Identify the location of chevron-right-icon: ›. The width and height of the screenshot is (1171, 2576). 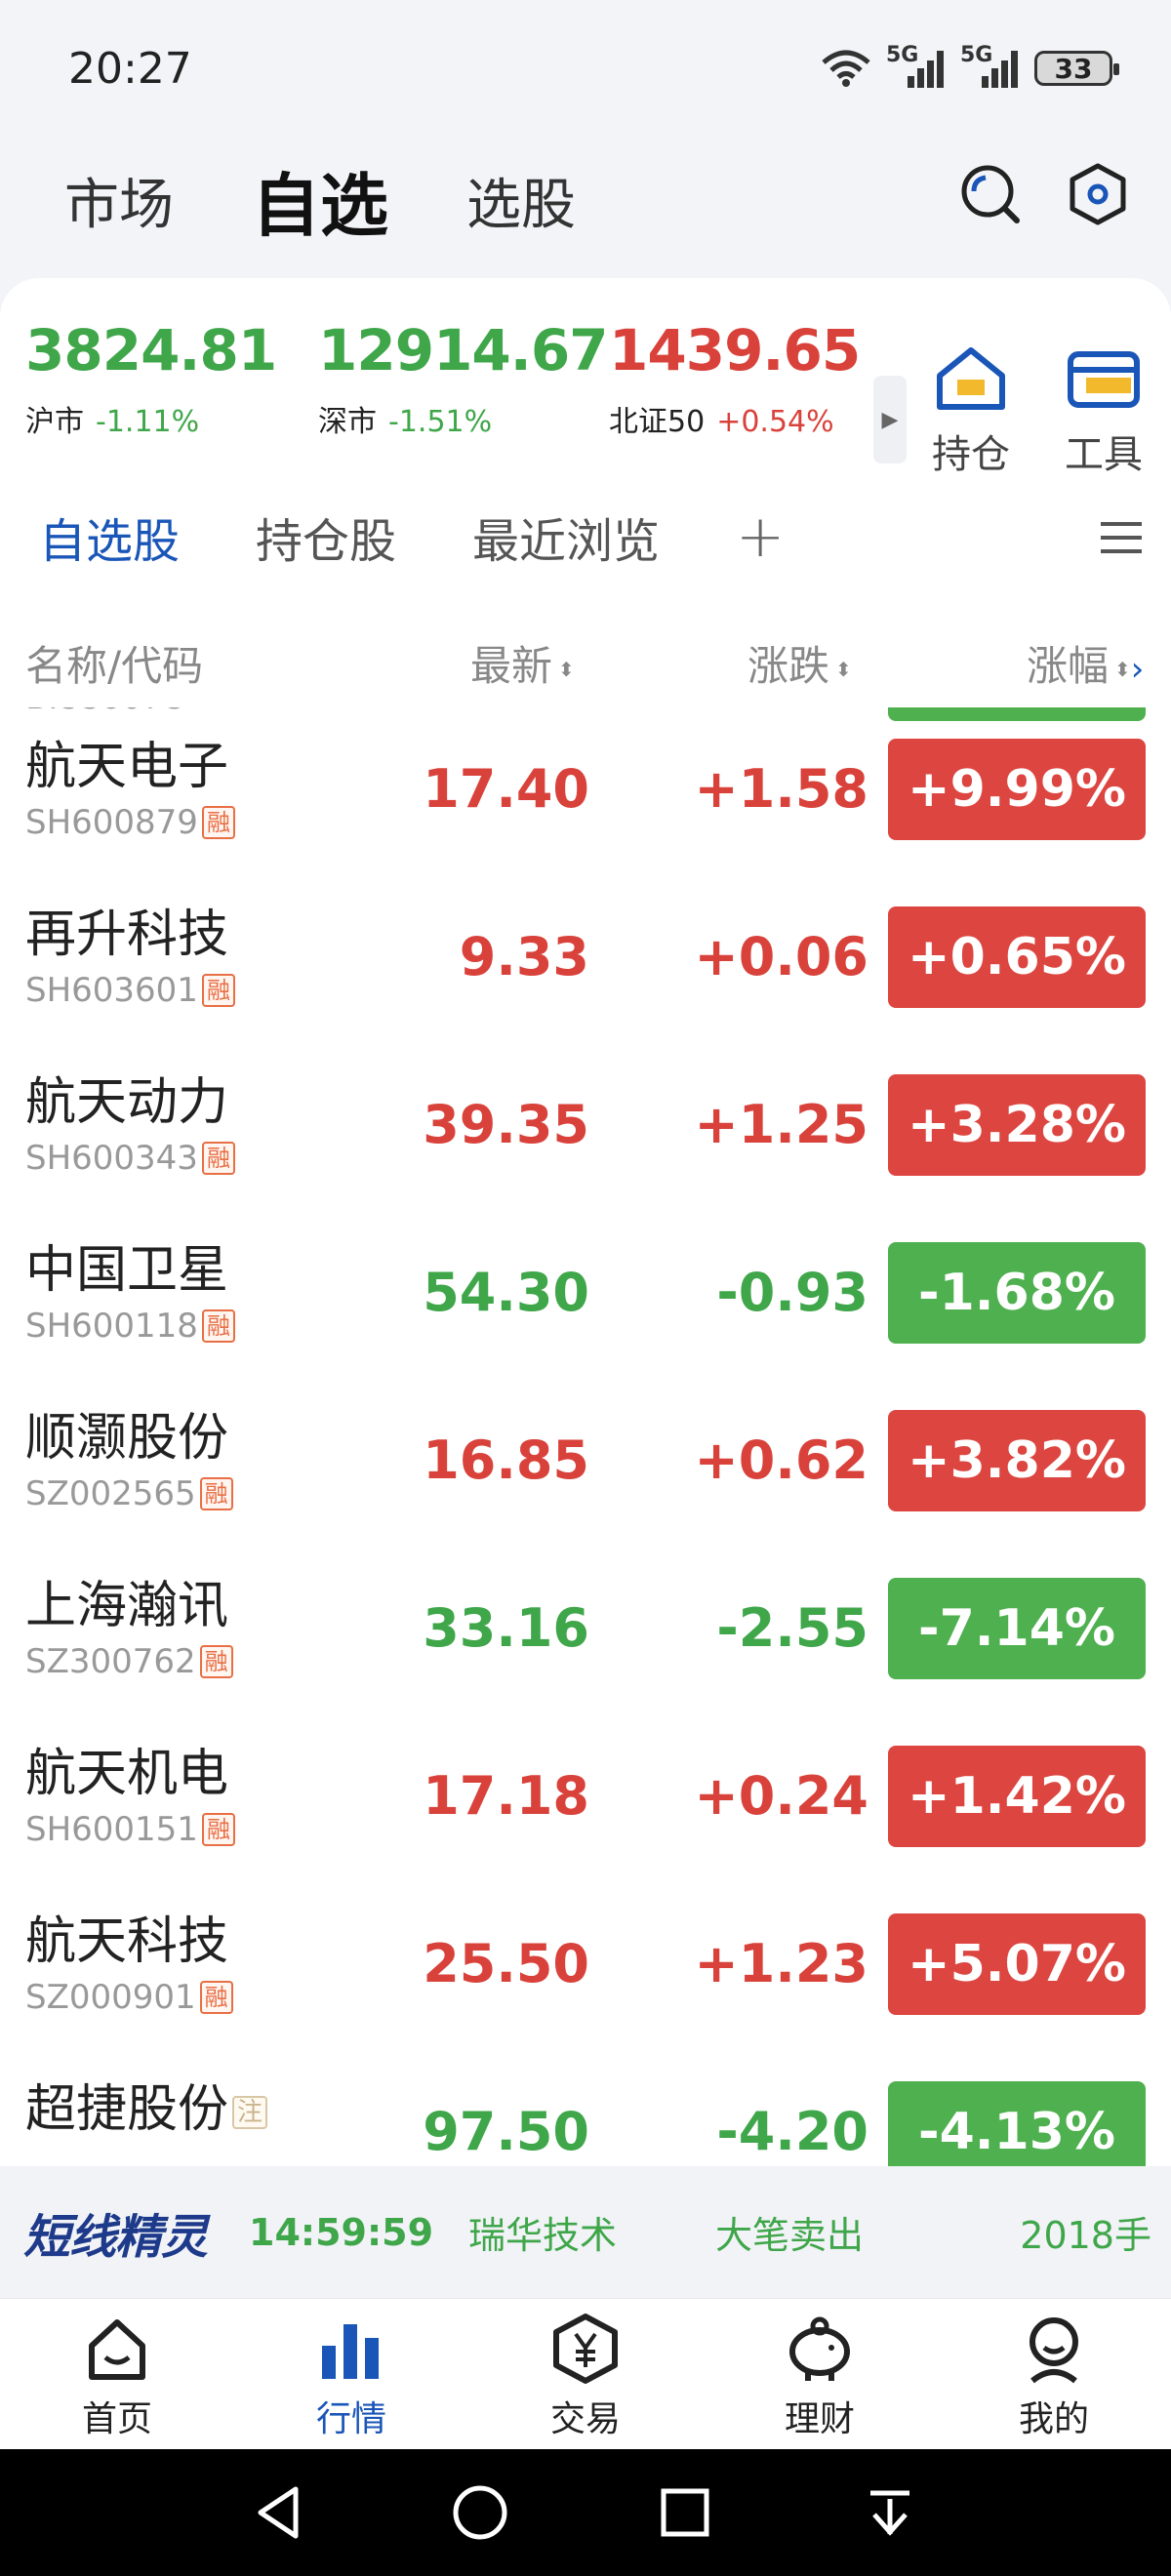
(1137, 669).